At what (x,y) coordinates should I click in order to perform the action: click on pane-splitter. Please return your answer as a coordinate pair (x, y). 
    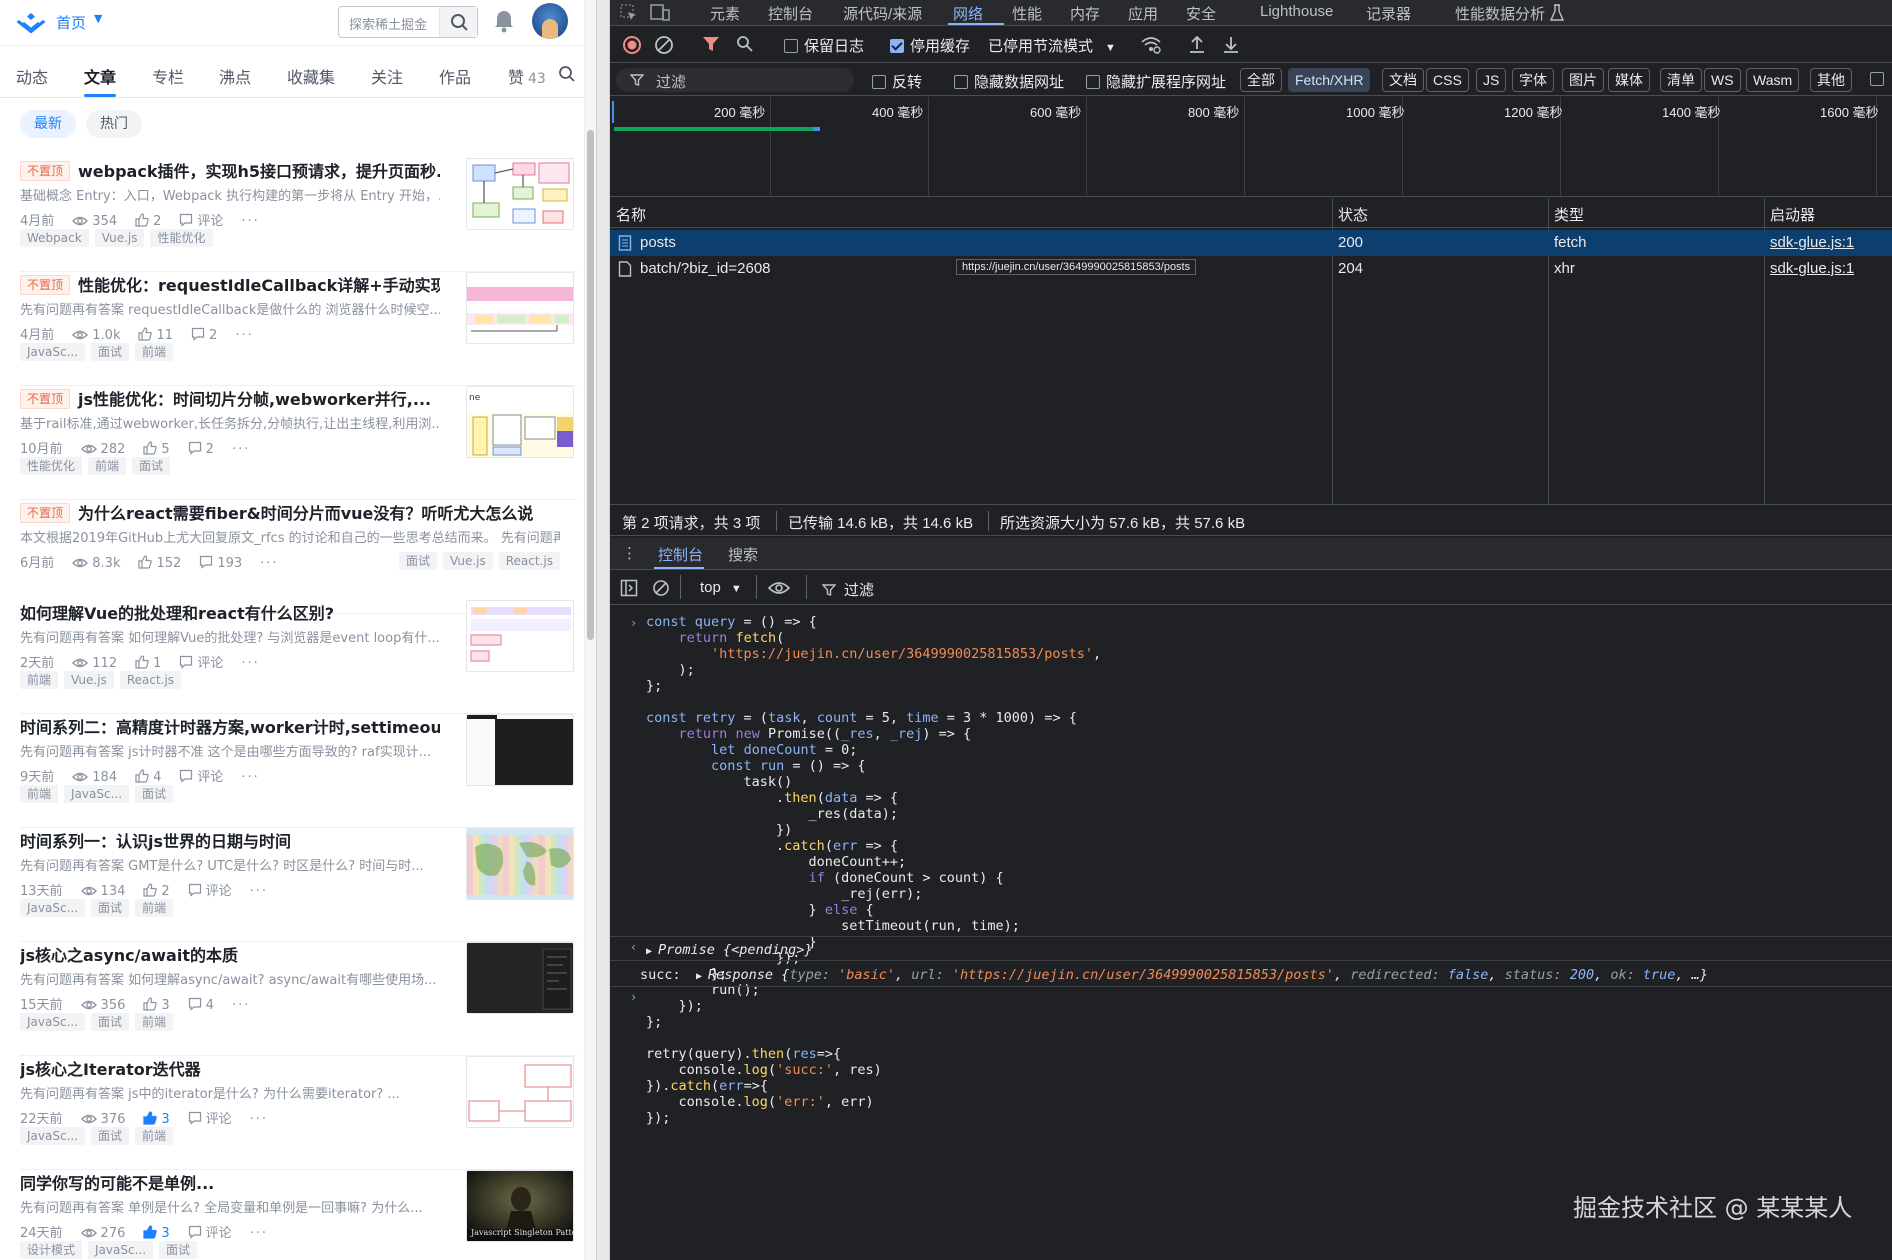
    Looking at the image, I should click on (603, 630).